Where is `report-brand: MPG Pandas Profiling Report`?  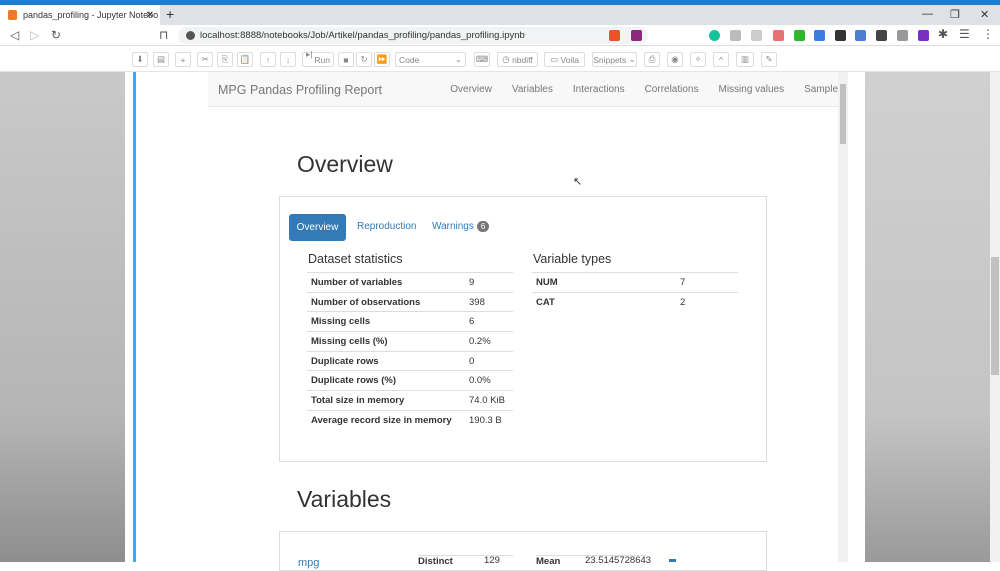 report-brand: MPG Pandas Profiling Report is located at coordinates (300, 90).